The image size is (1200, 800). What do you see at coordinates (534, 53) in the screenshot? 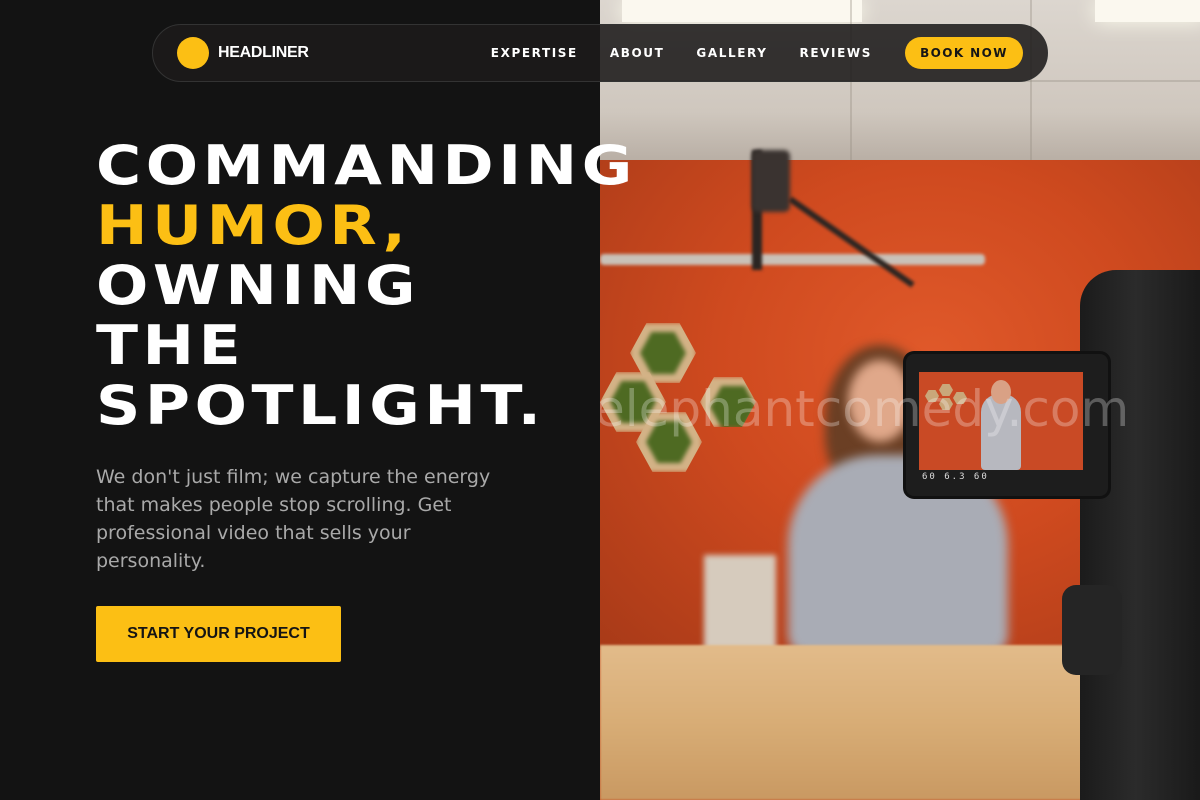
I see `nav-link-expertise: EXPERTISE` at bounding box center [534, 53].